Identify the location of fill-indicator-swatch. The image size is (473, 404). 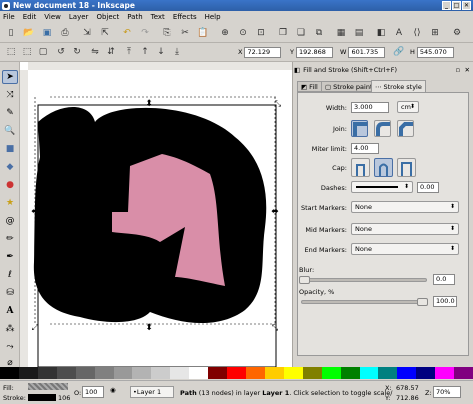
(48, 386).